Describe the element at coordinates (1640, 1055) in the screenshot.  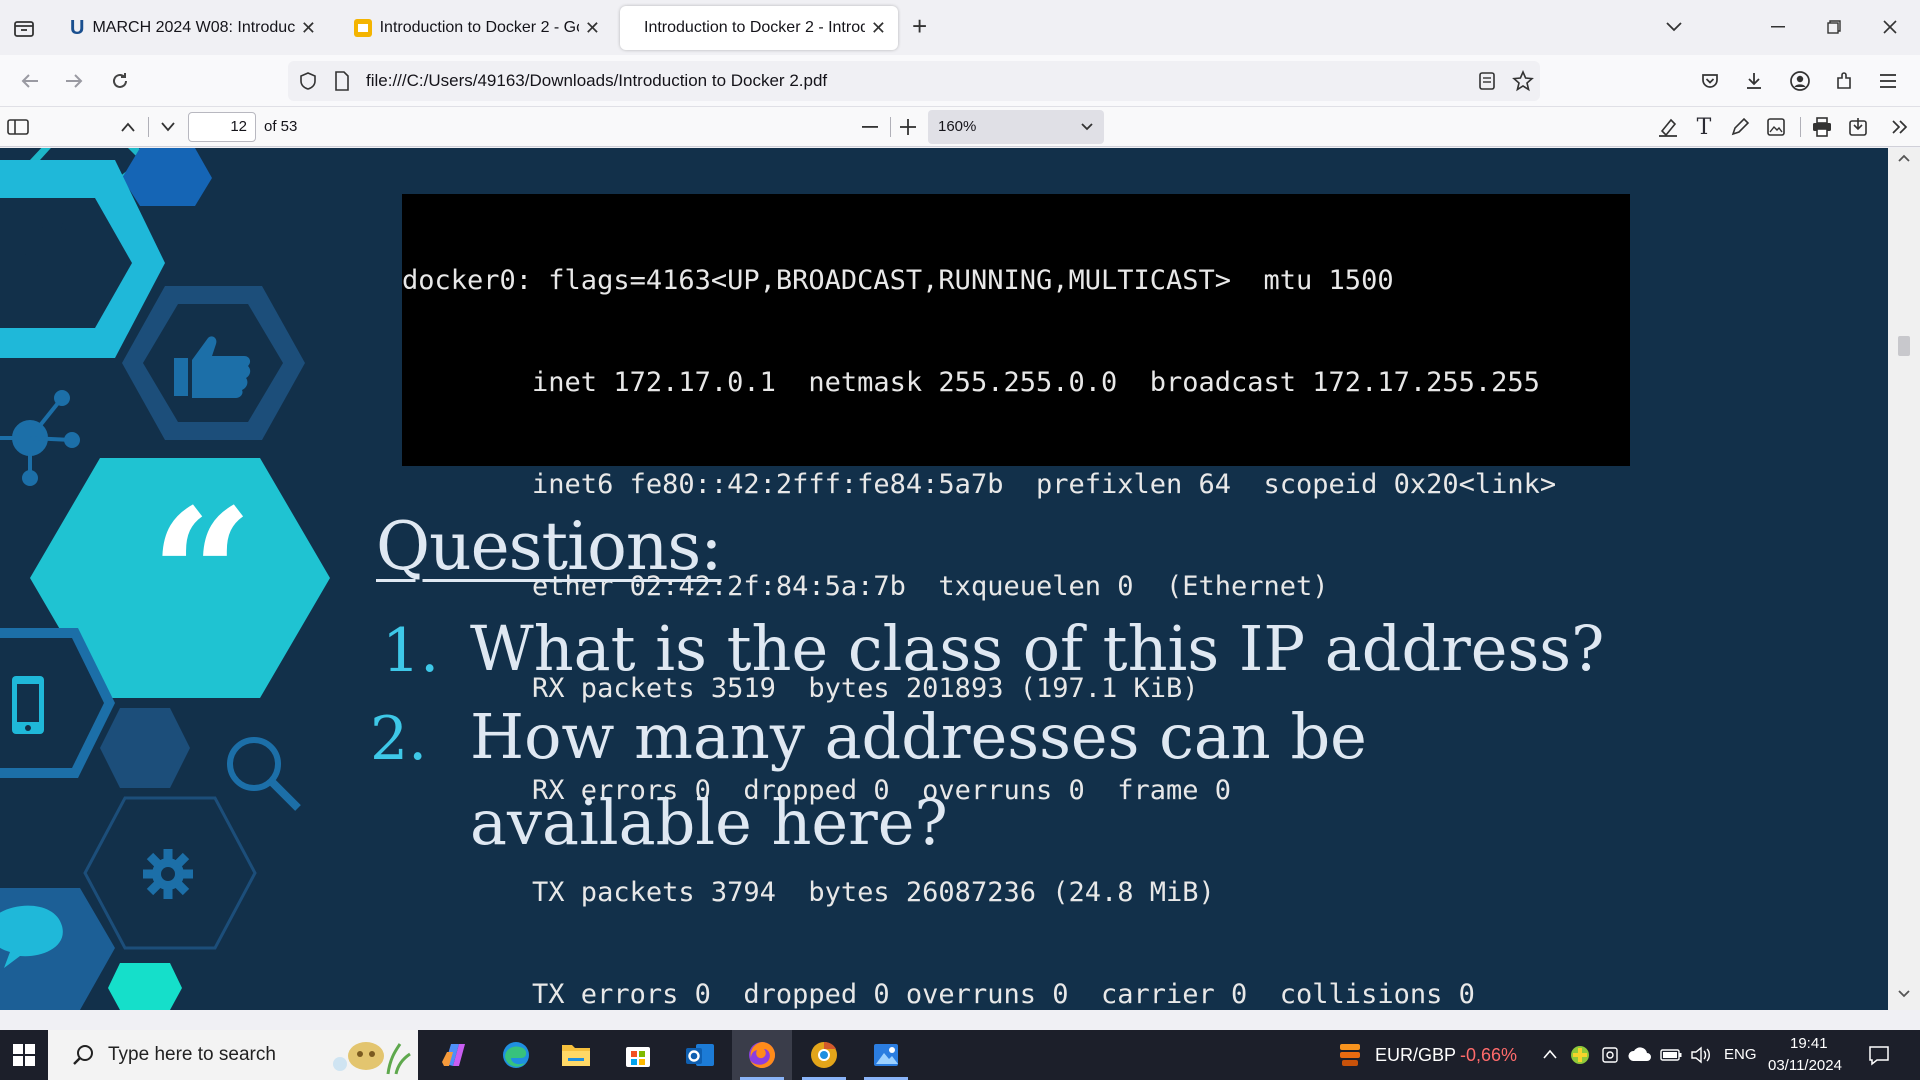
I see `onedrive-icon` at that location.